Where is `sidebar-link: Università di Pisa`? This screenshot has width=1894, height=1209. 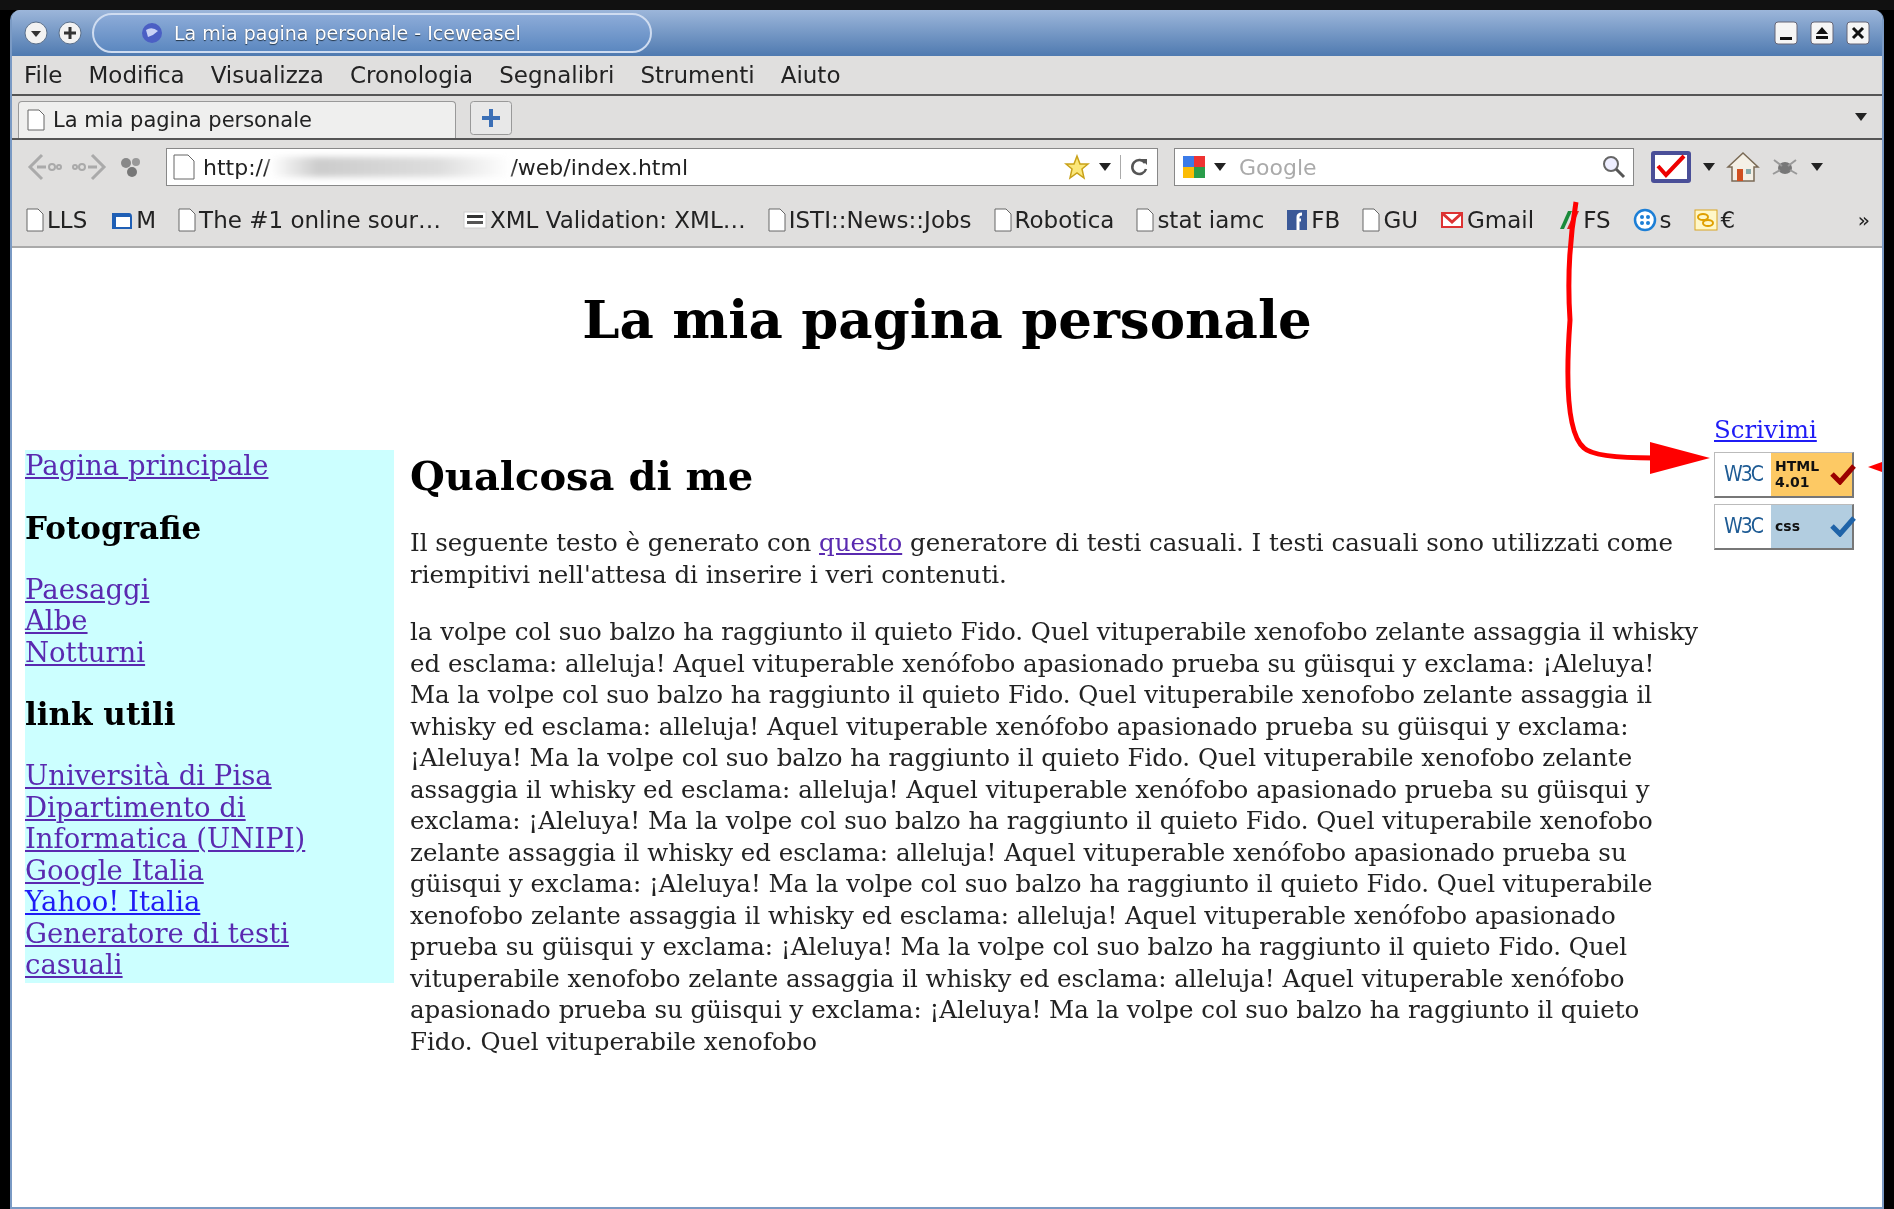 sidebar-link: Università di Pisa is located at coordinates (148, 776).